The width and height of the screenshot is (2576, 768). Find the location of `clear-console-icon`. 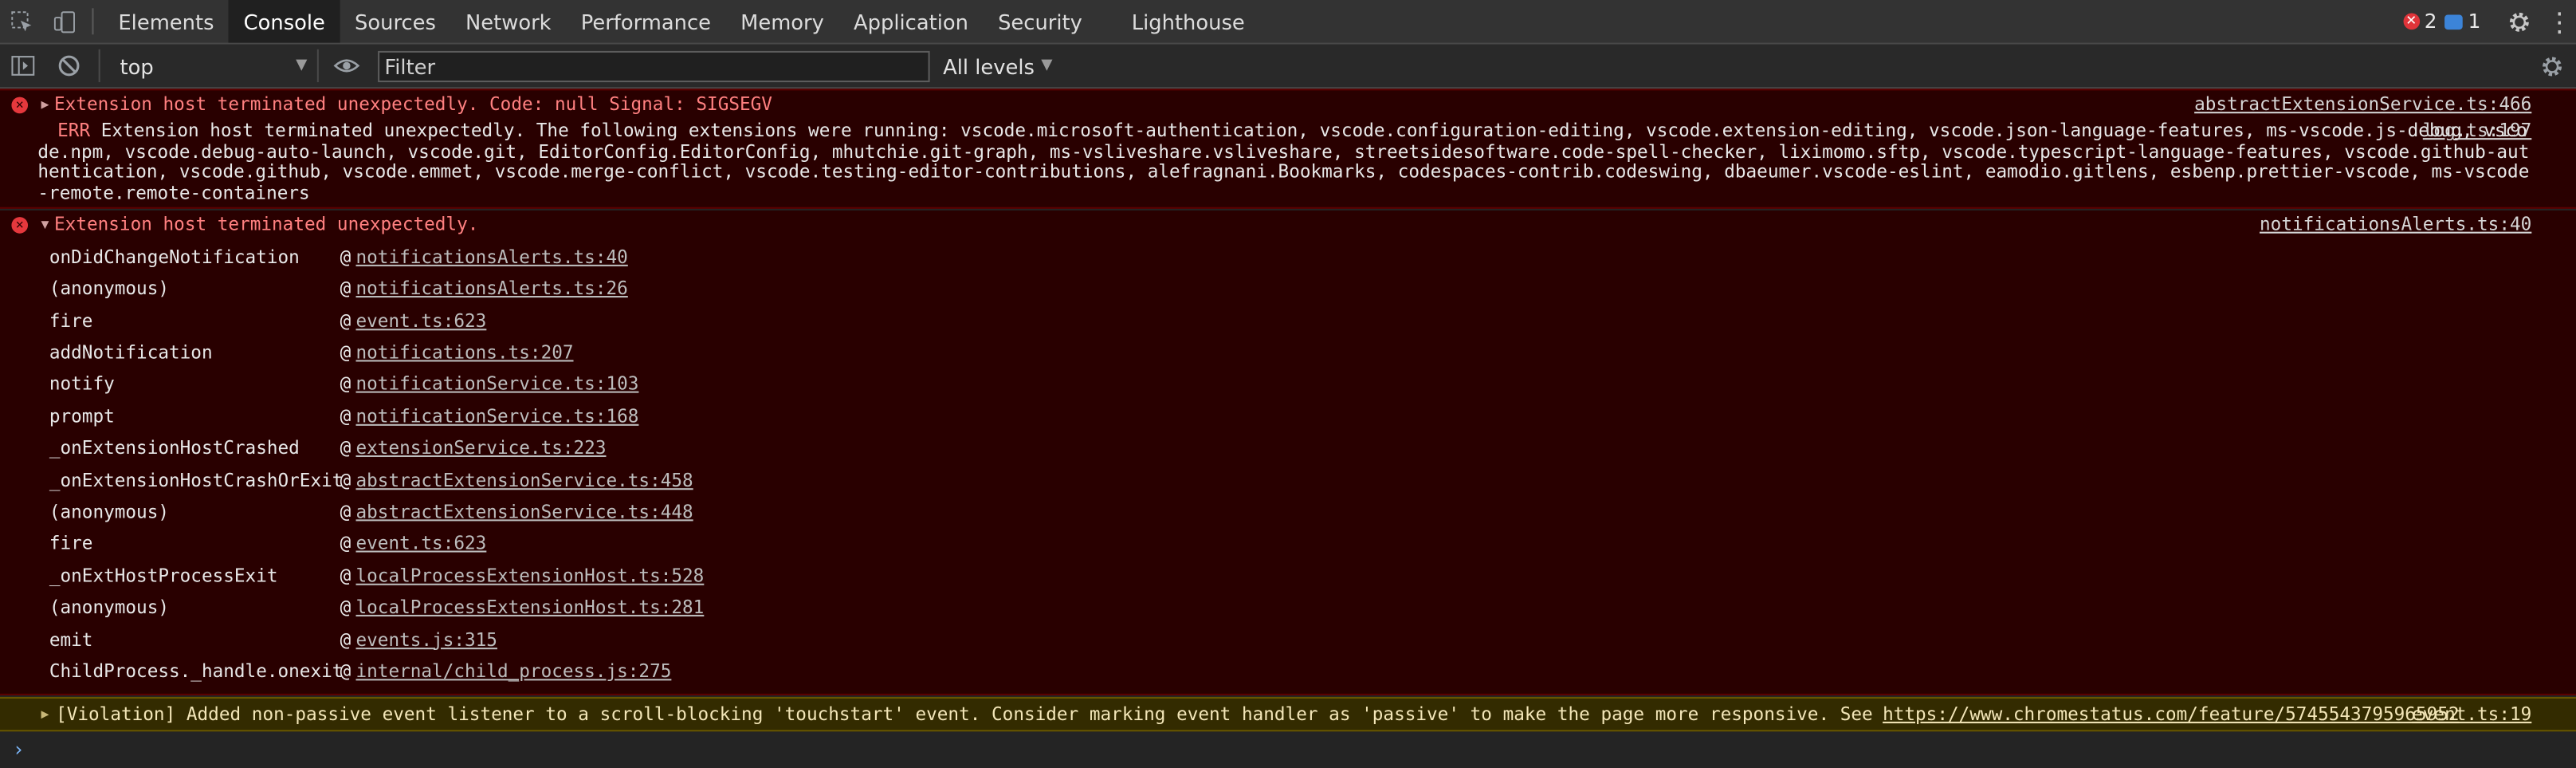

clear-console-icon is located at coordinates (69, 66).